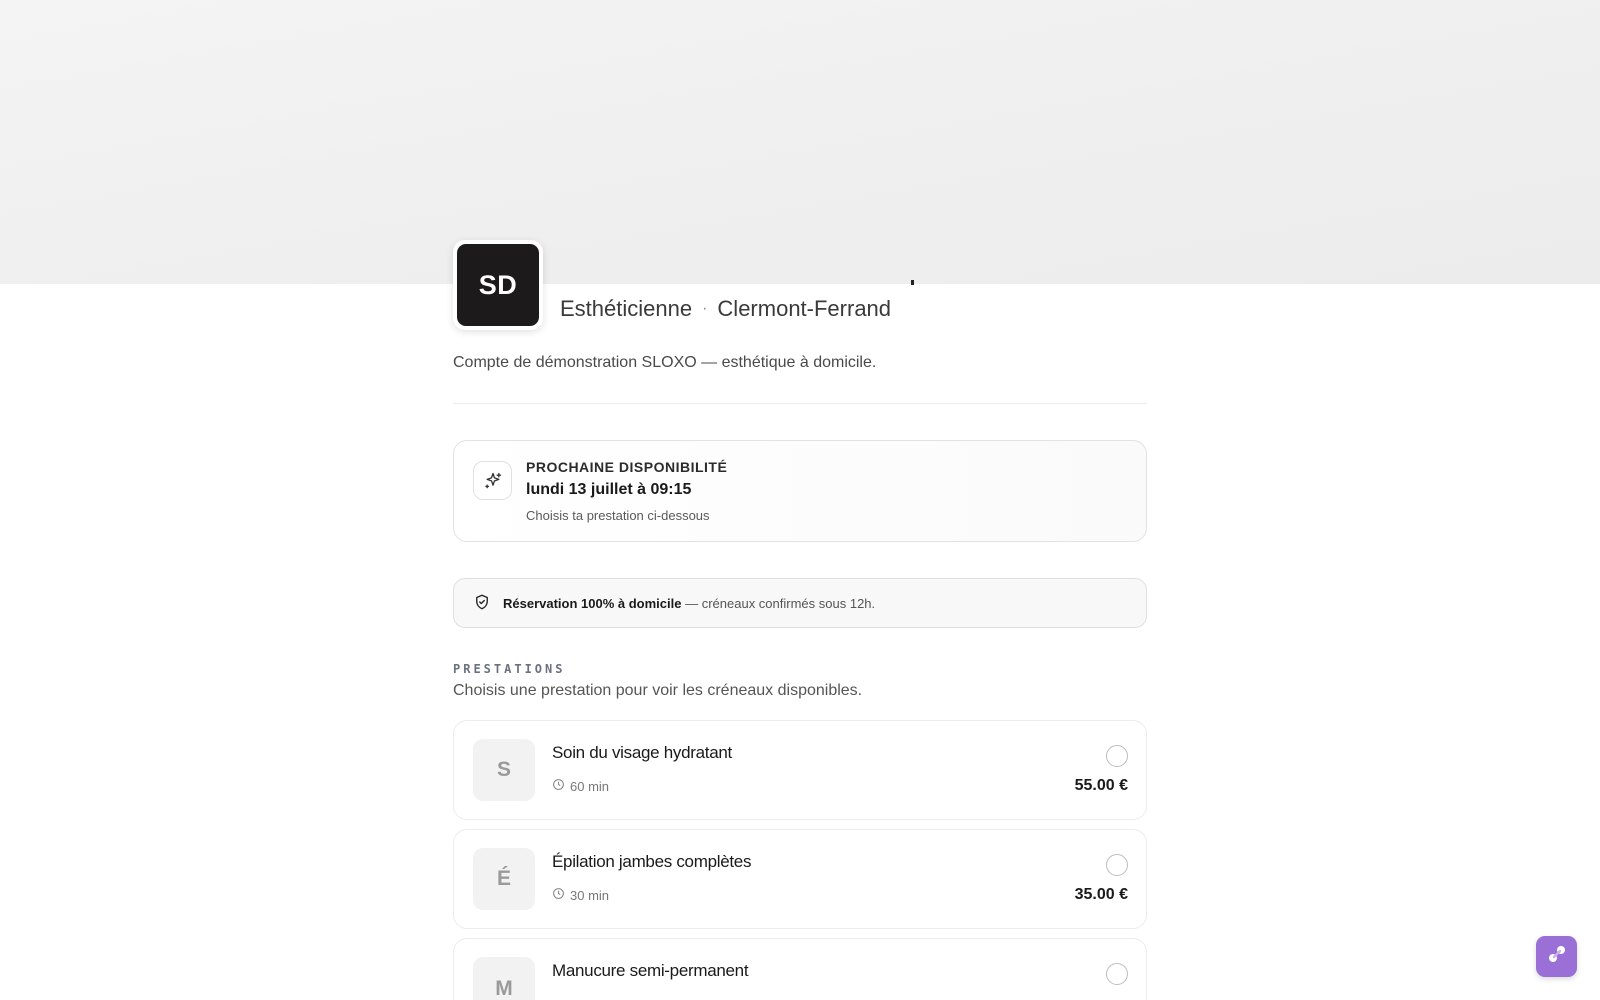 This screenshot has height=1000, width=1600. Describe the element at coordinates (800, 969) in the screenshot. I see `service-card-manucure: M Manucure semi-permanent` at that location.